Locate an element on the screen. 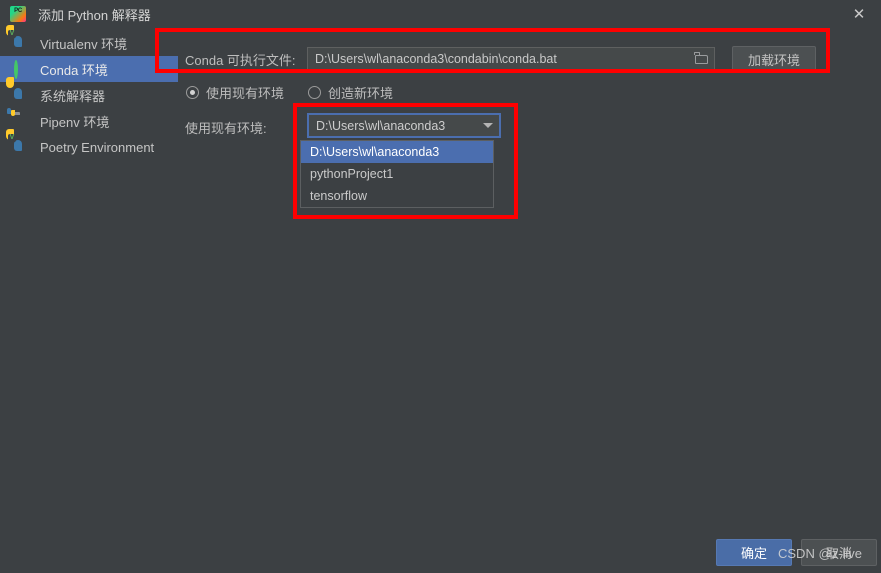  radio-label-existing: 使用现有环境 is located at coordinates (245, 93).